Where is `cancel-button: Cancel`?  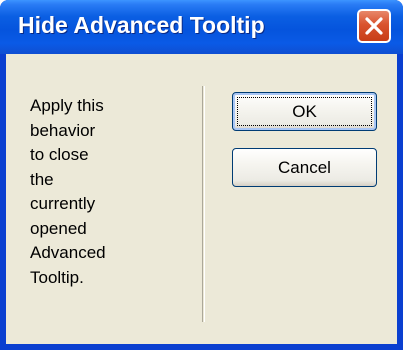 cancel-button: Cancel is located at coordinates (304, 167).